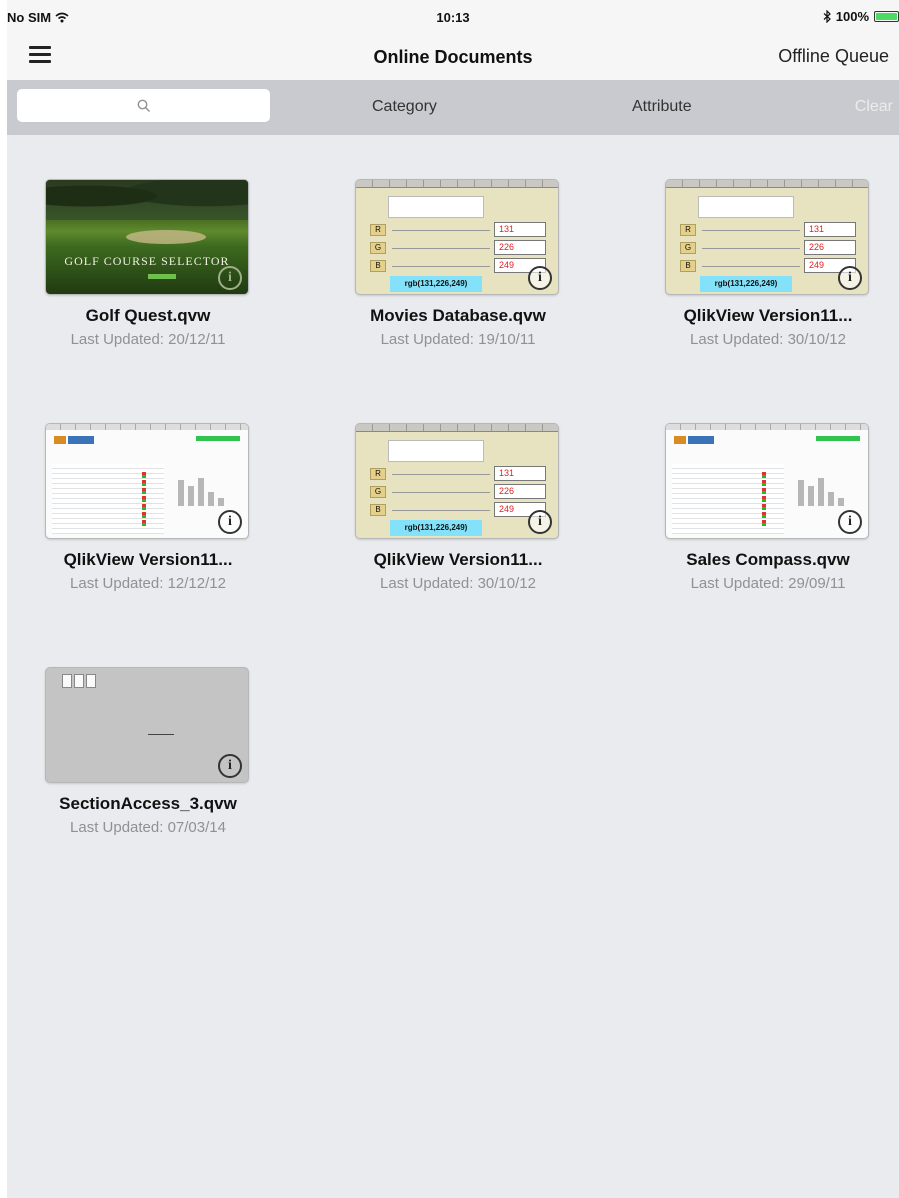 The width and height of the screenshot is (899, 1198). I want to click on document-last-updated: Last Updated: 29/09/11, so click(768, 583).